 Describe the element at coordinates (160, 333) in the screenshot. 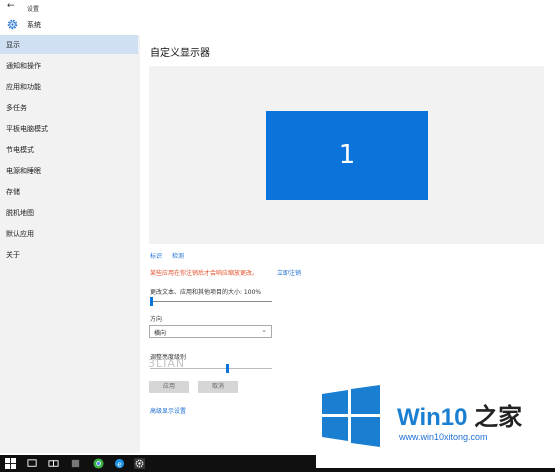

I see `orientation-value: 横向` at that location.